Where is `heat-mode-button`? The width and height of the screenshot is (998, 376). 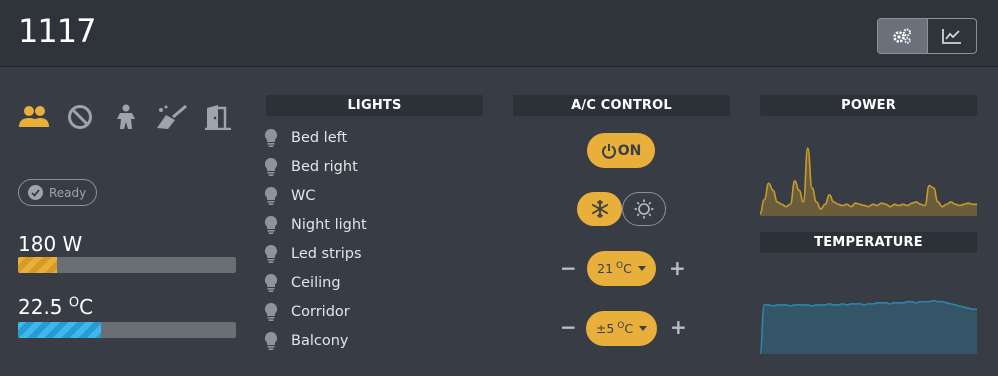
heat-mode-button is located at coordinates (644, 209).